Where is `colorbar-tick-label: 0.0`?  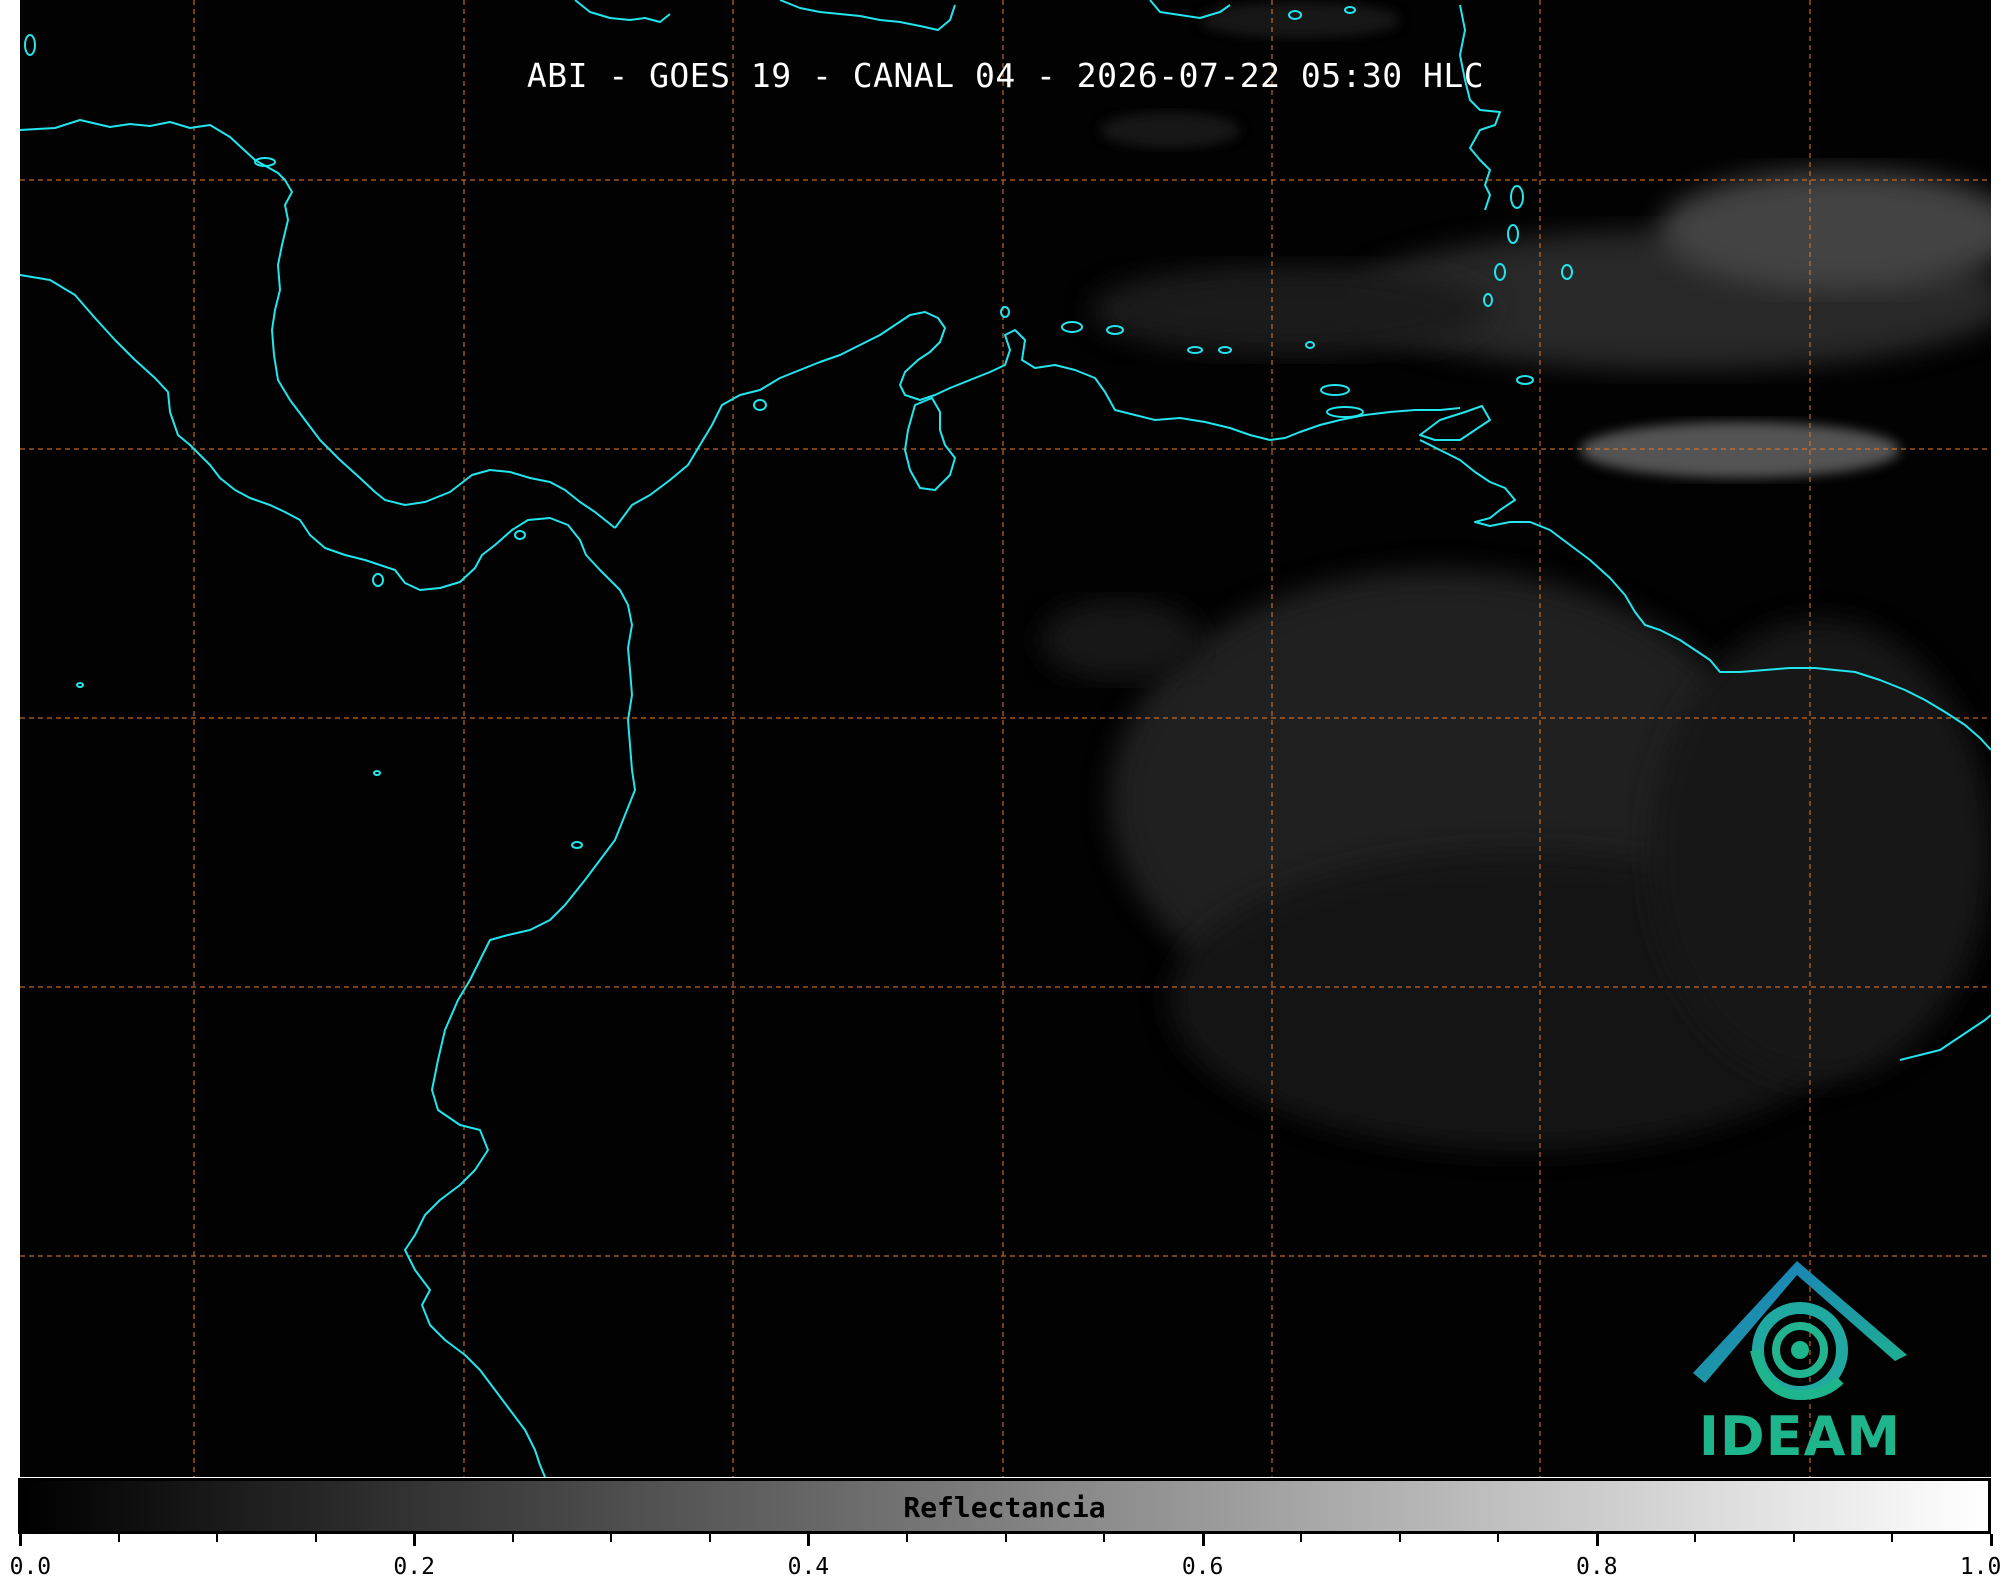
colorbar-tick-label: 0.0 is located at coordinates (30, 1567).